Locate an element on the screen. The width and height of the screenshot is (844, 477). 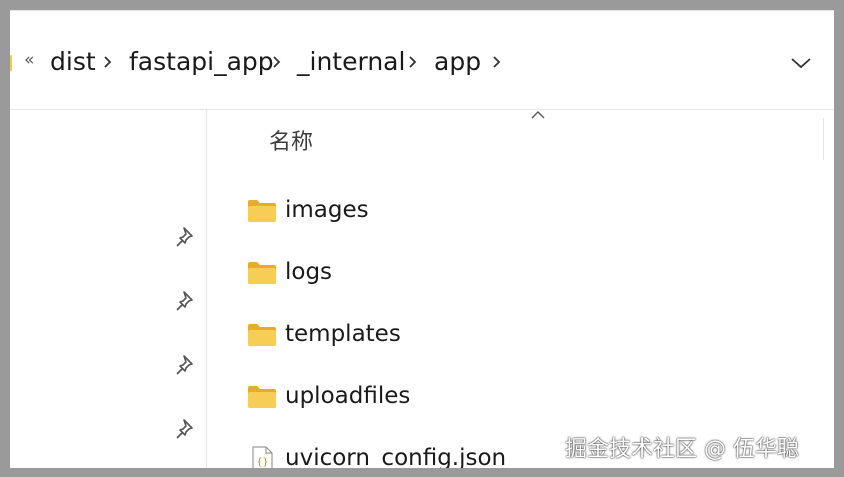
chevron-down-icon is located at coordinates (801, 63).